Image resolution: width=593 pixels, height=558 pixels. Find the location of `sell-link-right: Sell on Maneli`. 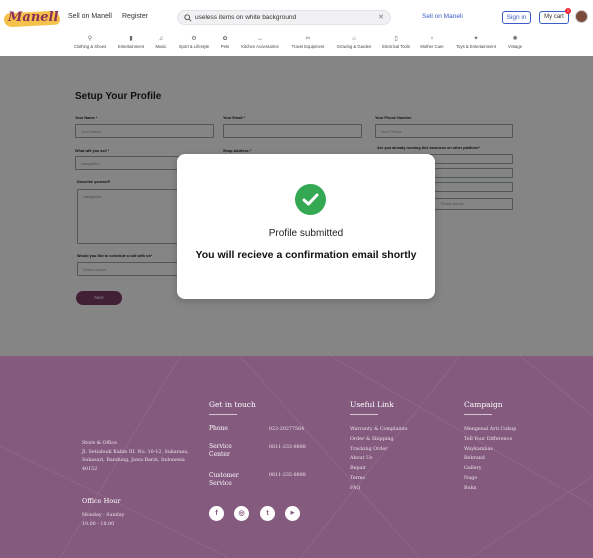

sell-link-right: Sell on Maneli is located at coordinates (442, 16).